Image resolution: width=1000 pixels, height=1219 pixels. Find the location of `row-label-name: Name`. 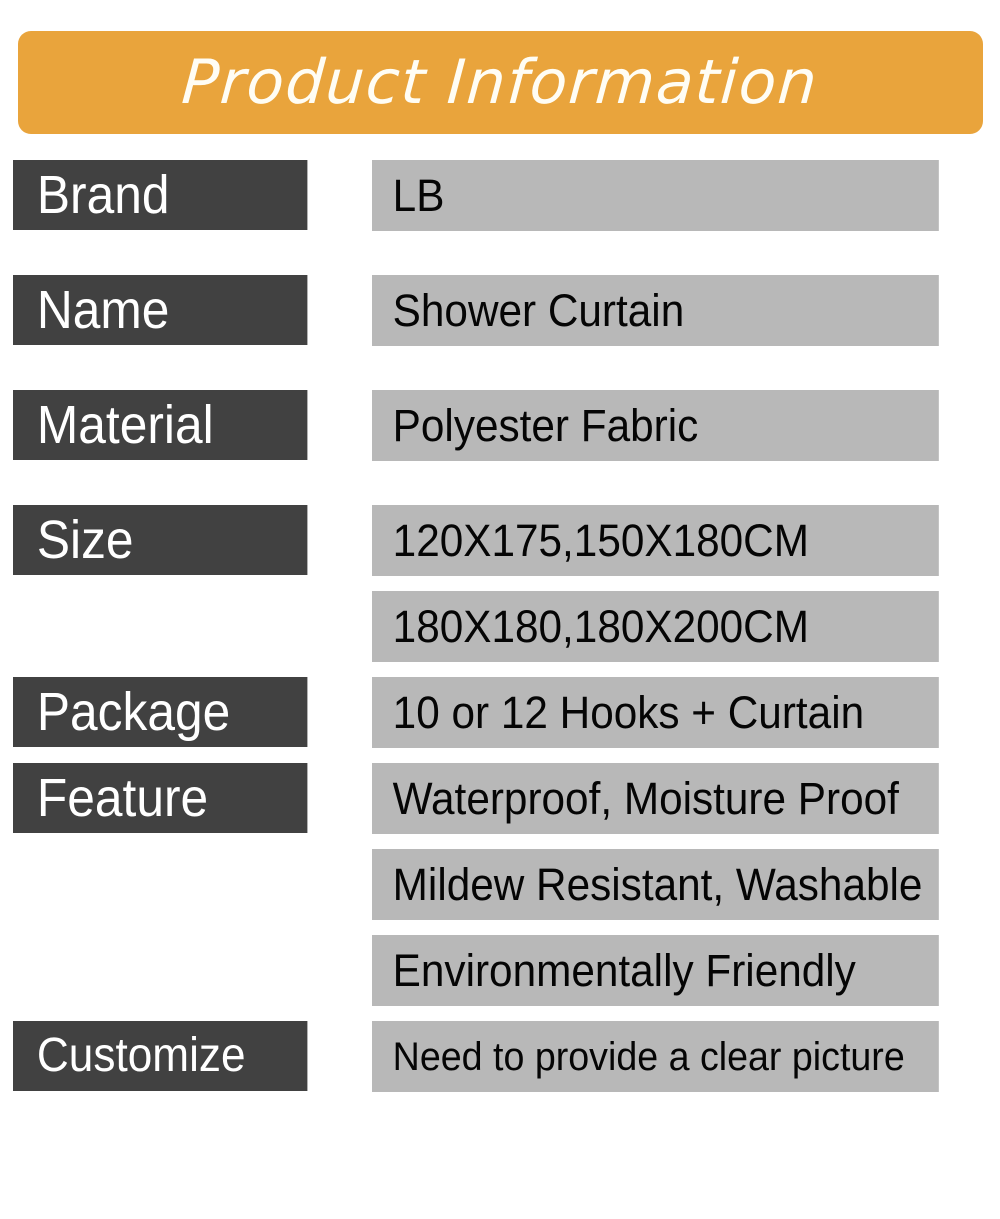

row-label-name: Name is located at coordinates (160, 310).